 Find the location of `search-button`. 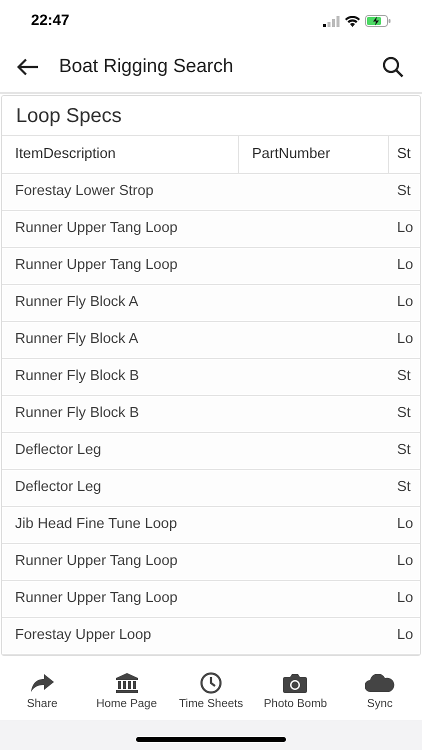

search-button is located at coordinates (393, 67).